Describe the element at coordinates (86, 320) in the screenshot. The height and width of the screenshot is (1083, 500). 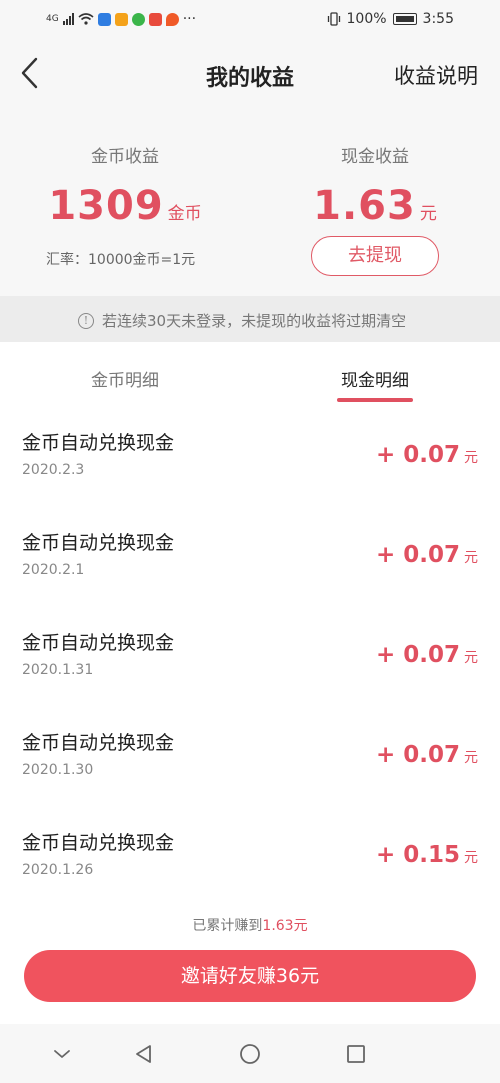
I see `info-icon: !` at that location.